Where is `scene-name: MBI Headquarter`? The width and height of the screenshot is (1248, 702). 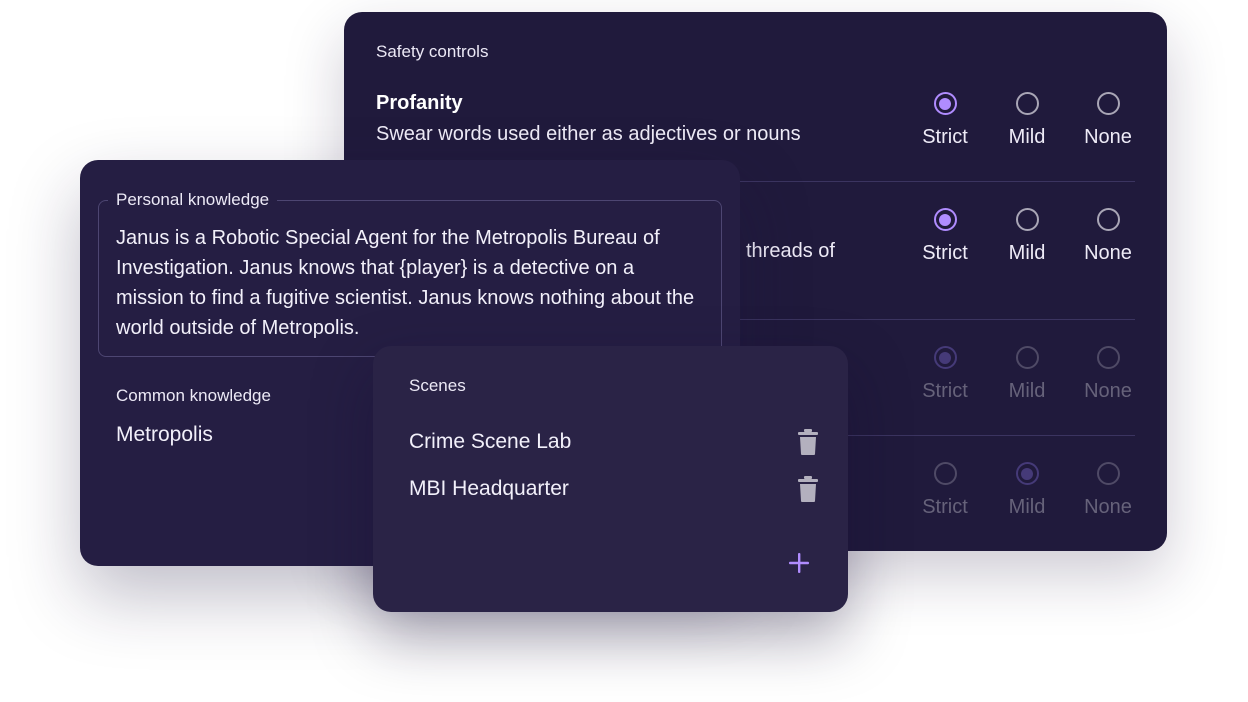
scene-name: MBI Headquarter is located at coordinates (489, 488).